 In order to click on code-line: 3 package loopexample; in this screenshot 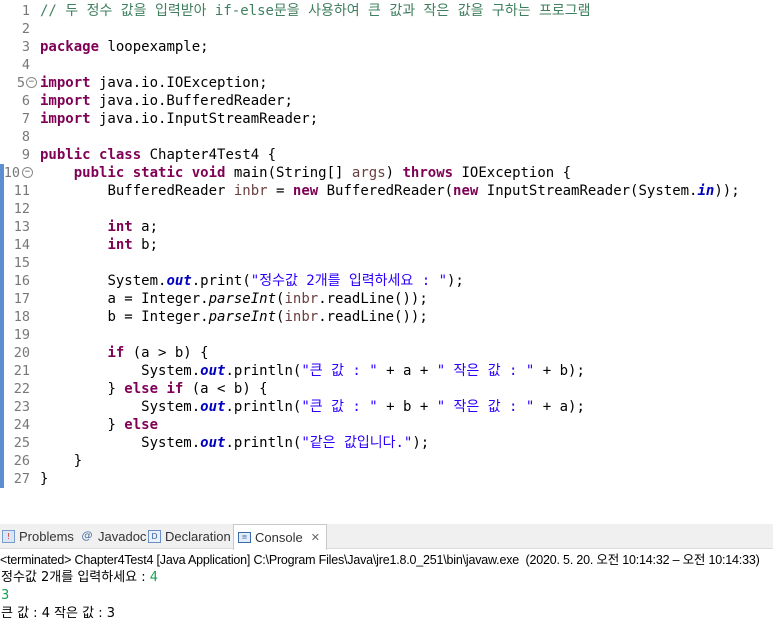, I will do `click(386, 47)`.